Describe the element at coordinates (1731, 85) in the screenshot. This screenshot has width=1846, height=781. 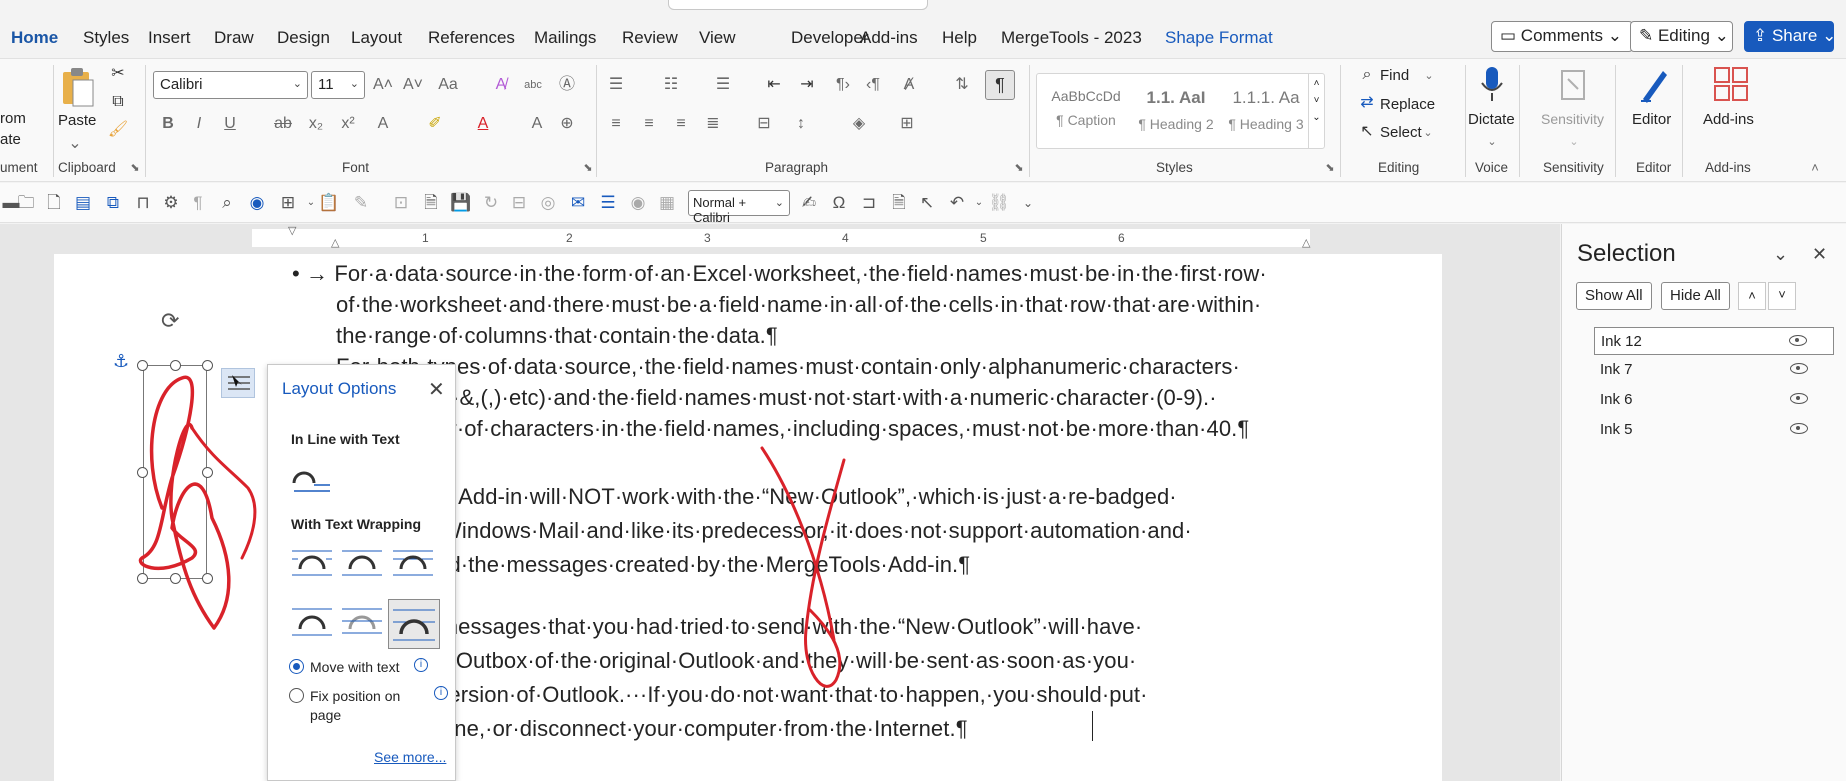
I see `addins-grid-icon` at that location.